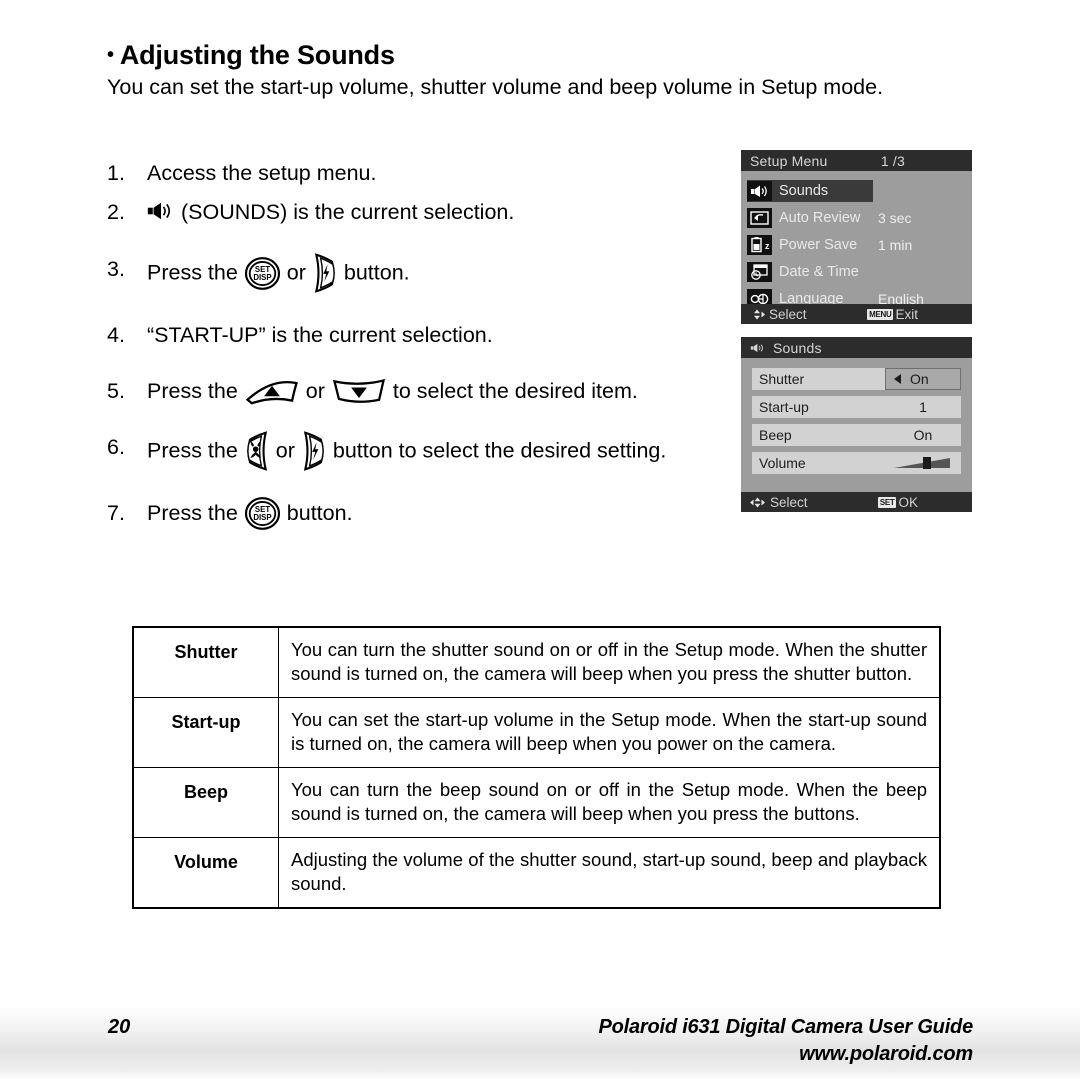  What do you see at coordinates (923, 435) in the screenshot?
I see `sounds-value-beep: On` at bounding box center [923, 435].